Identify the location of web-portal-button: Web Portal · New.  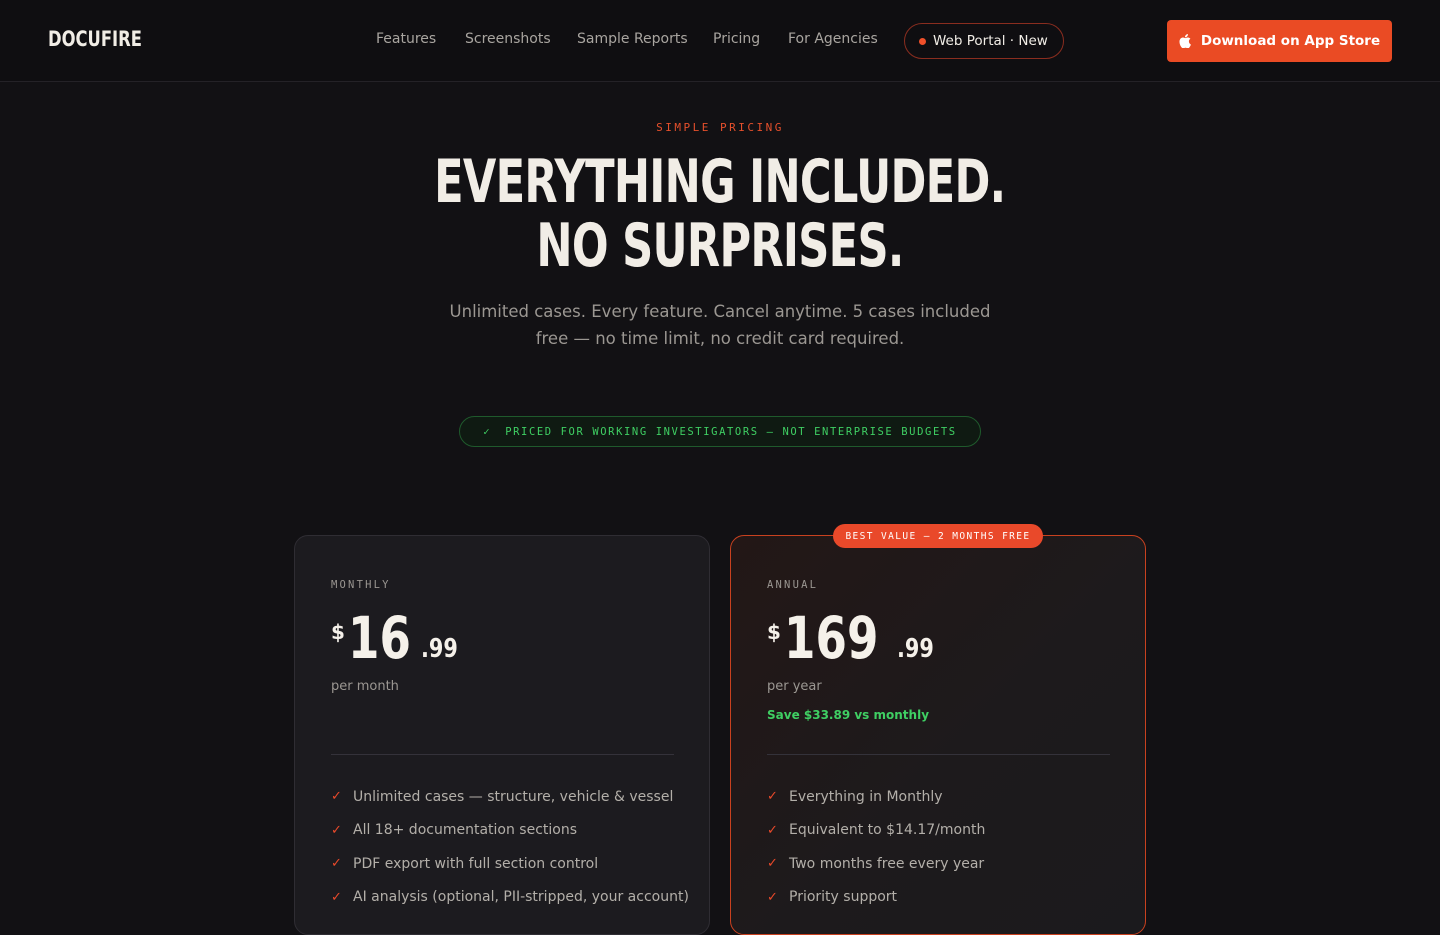
(984, 41).